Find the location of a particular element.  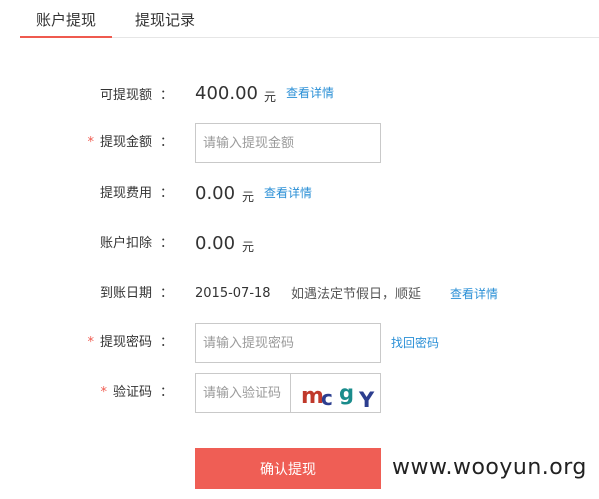

row-password: * 提现密码： 找回密码 is located at coordinates (299, 343).